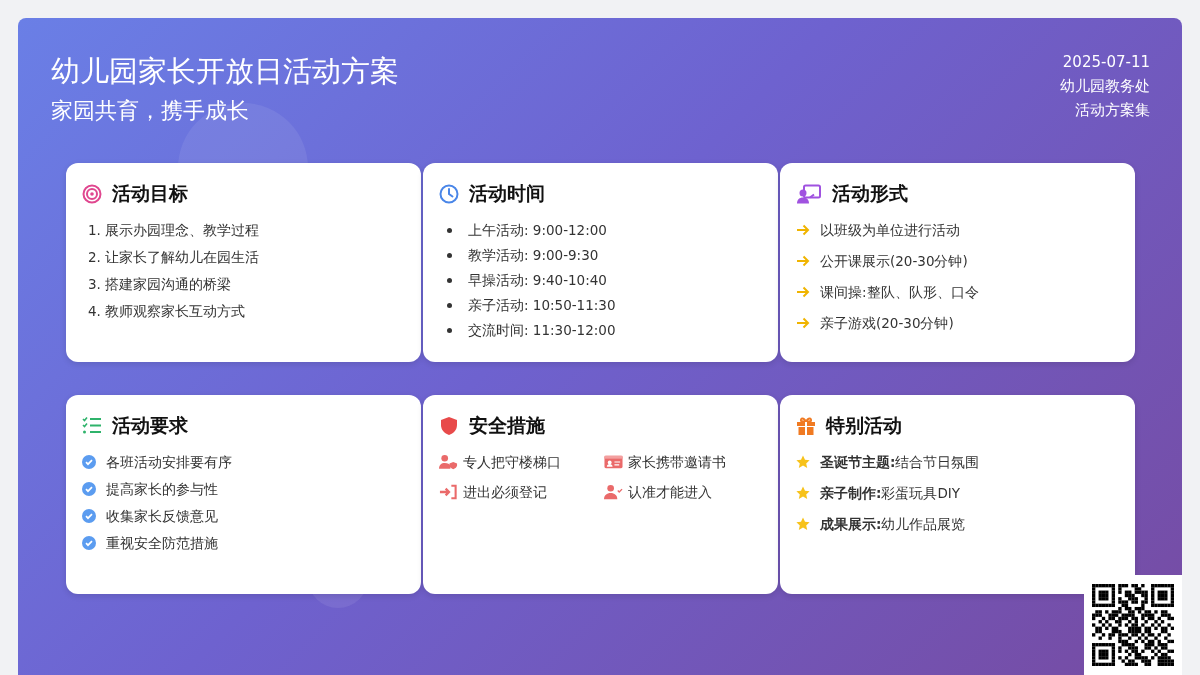 The height and width of the screenshot is (675, 1200). Describe the element at coordinates (900, 462) in the screenshot. I see `list-item: 圣诞节主题:结合节日氛围` at that location.